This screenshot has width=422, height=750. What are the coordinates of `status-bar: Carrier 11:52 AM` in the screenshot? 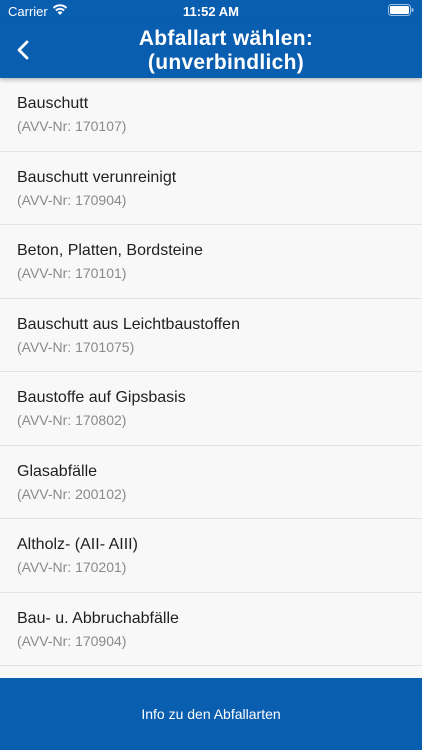 It's located at (211, 11).